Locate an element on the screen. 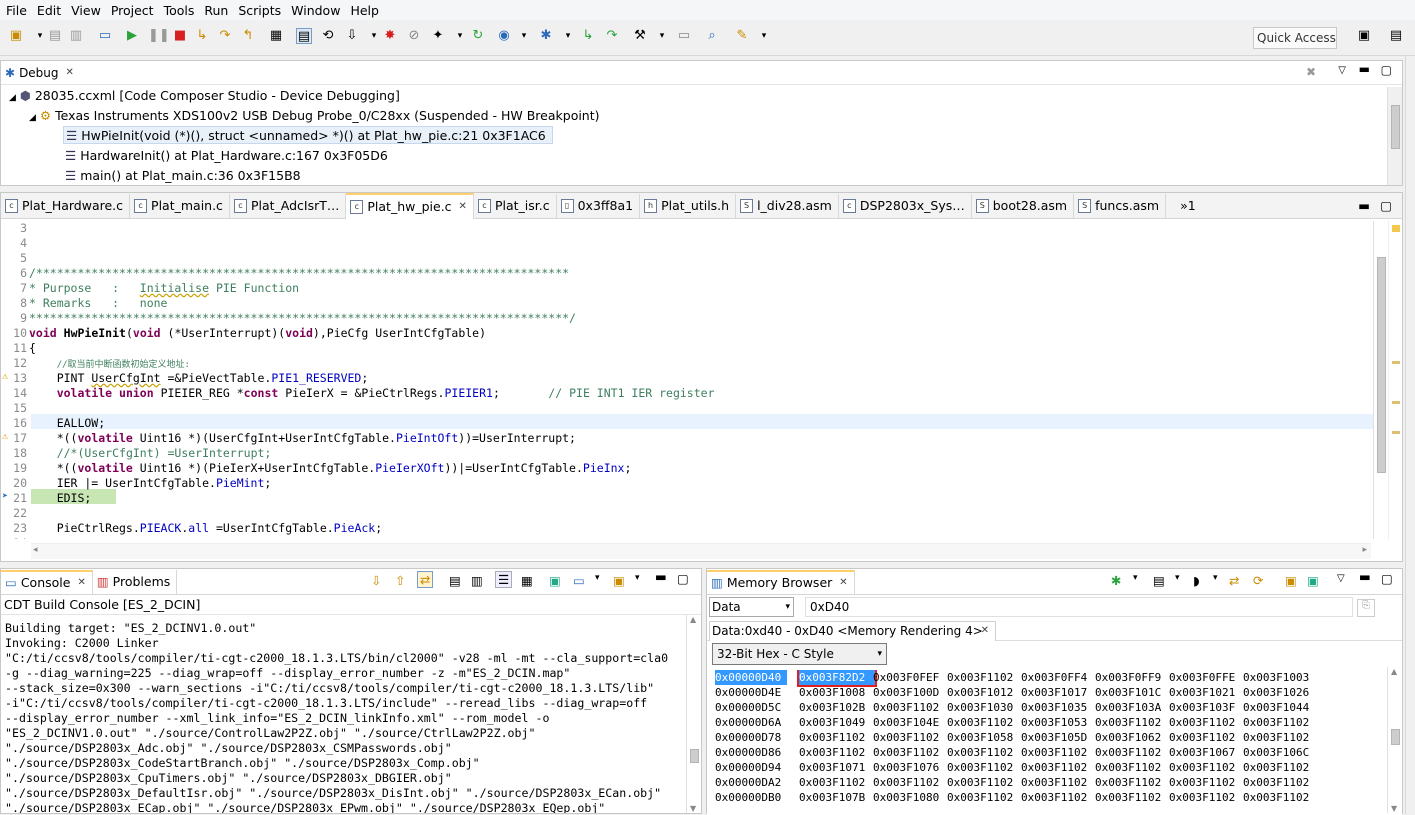 Image resolution: width=1415 pixels, height=815 pixels. menu-item-file: File is located at coordinates (19, 10).